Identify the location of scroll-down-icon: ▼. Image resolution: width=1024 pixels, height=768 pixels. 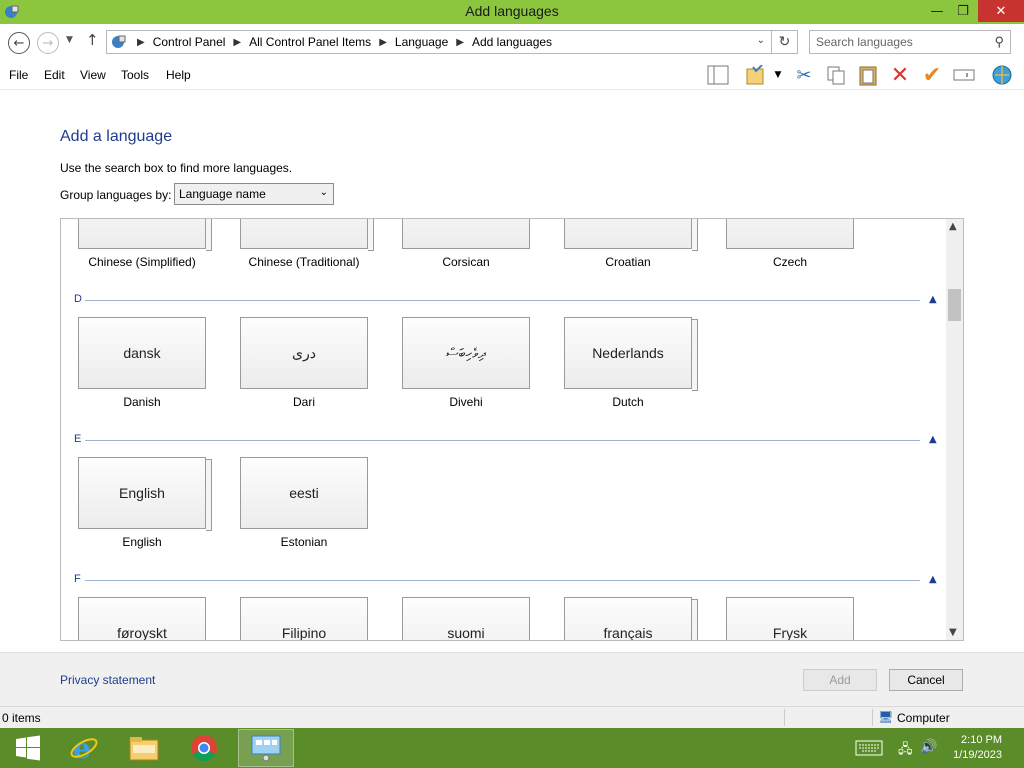
(953, 632).